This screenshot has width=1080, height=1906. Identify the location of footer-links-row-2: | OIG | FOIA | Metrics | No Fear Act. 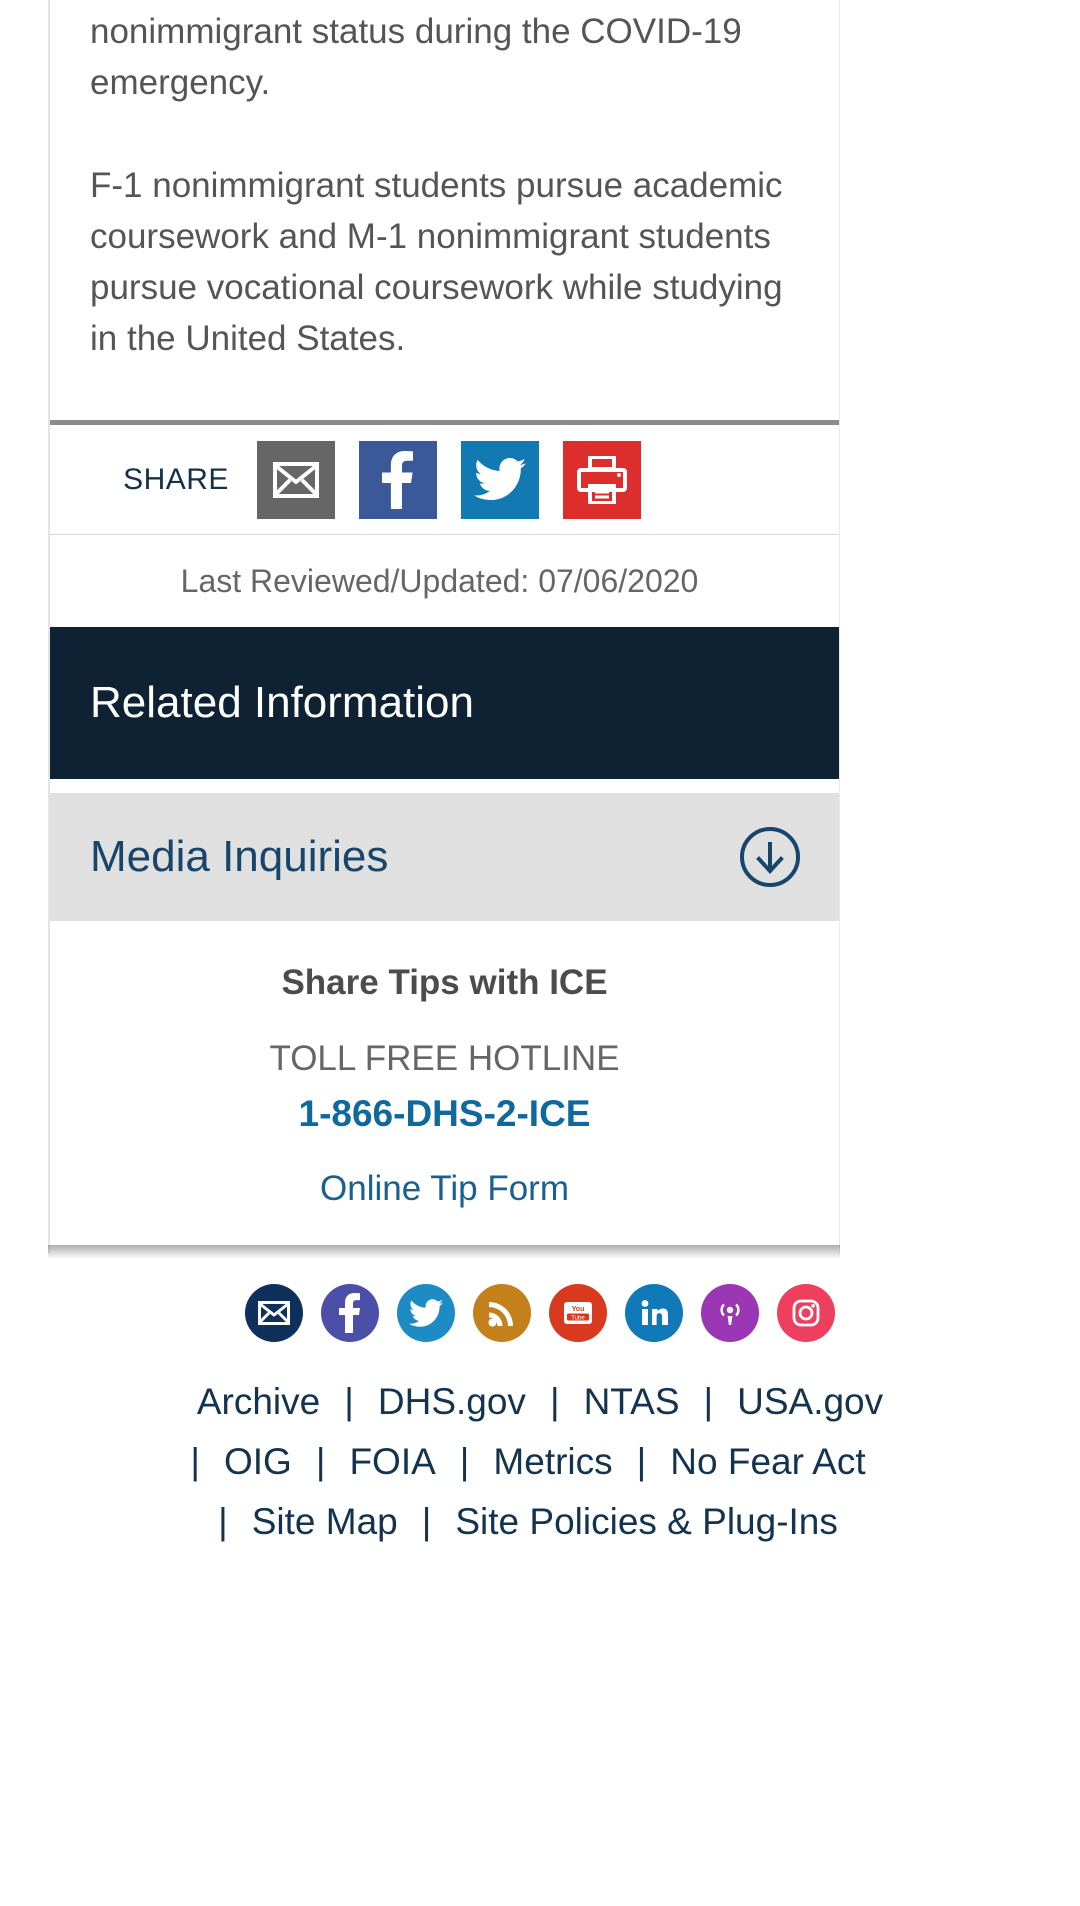
(540, 1462).